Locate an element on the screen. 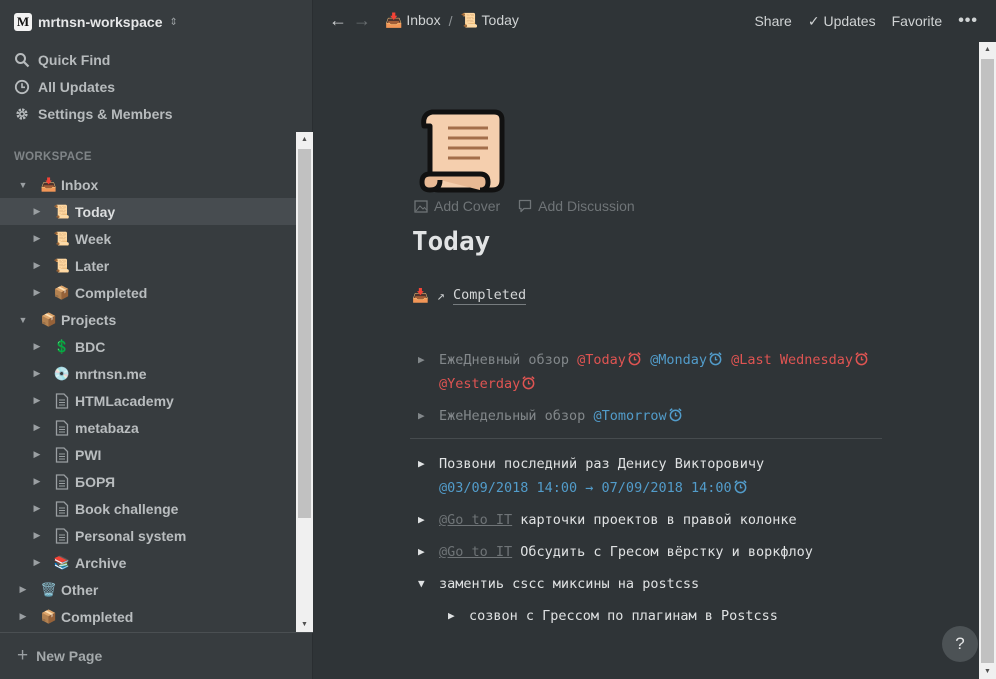  sidebar-item-completed: ▶ 📦 Completed is located at coordinates (148, 292).